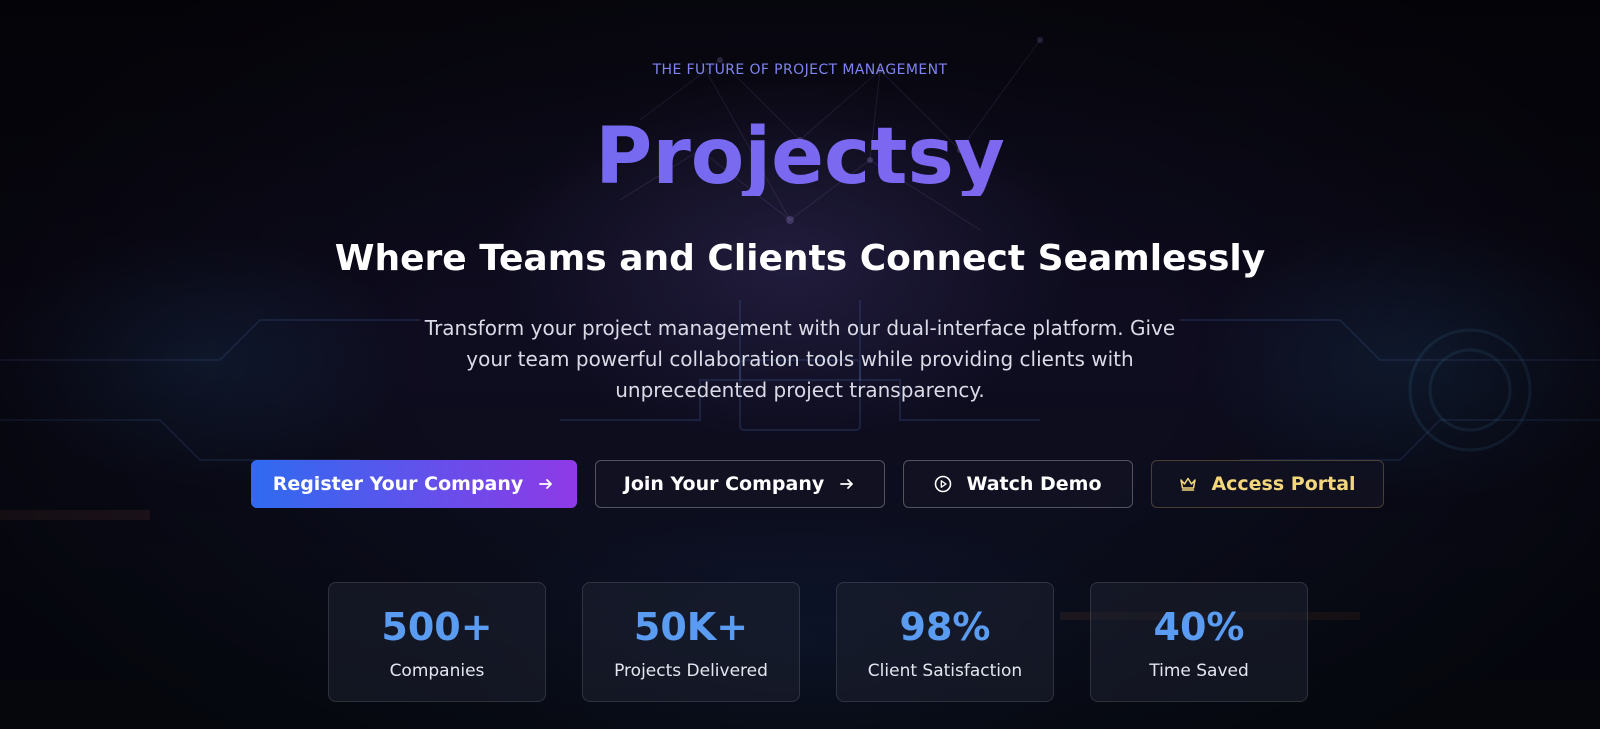  I want to click on stat-card-time-saved: 40% Time Saved, so click(1199, 642).